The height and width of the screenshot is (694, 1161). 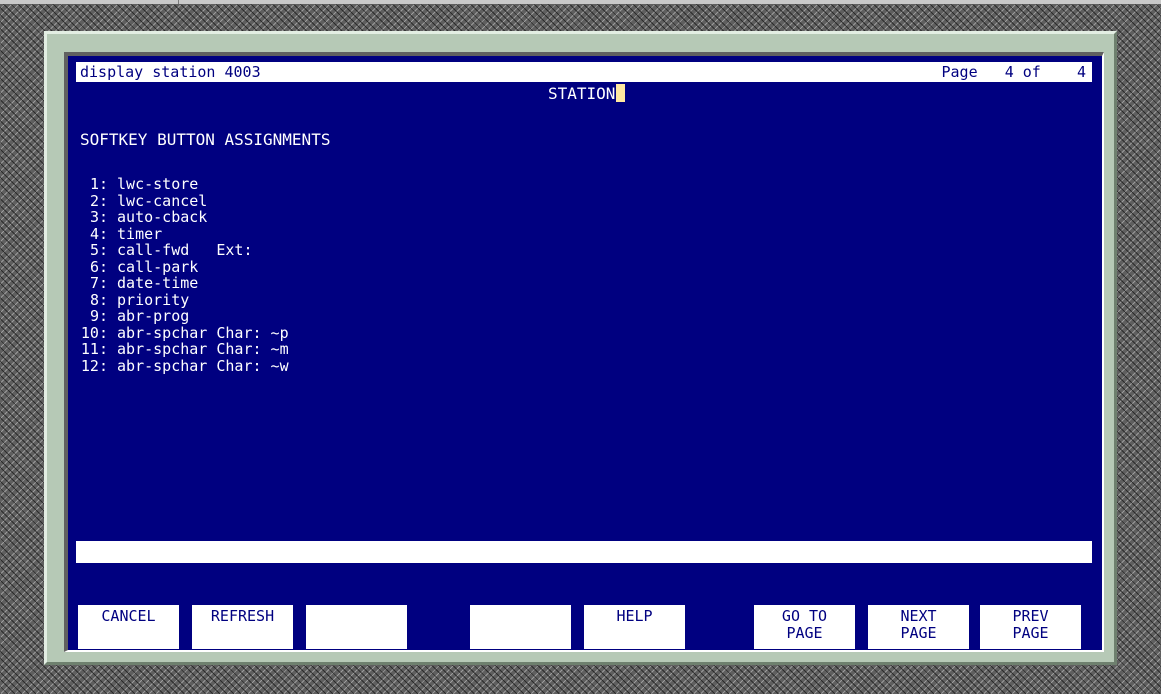 I want to click on softkey-row: 3: auto-cback, so click(x=184, y=217).